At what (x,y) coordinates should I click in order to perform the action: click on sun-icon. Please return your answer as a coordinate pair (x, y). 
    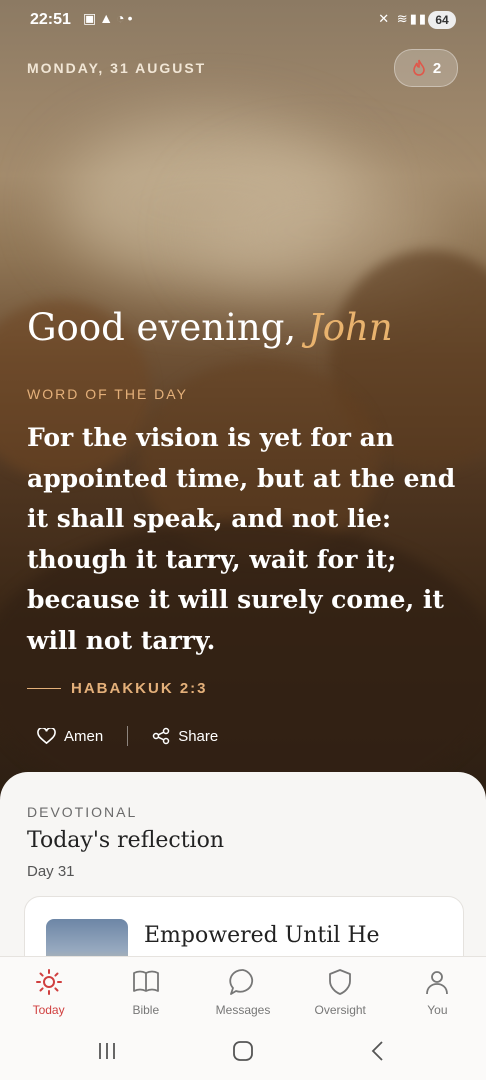
    Looking at the image, I should click on (48, 982).